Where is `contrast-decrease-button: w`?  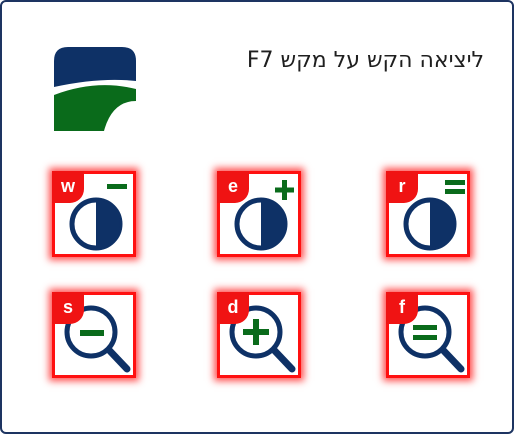 contrast-decrease-button: w is located at coordinates (94, 214).